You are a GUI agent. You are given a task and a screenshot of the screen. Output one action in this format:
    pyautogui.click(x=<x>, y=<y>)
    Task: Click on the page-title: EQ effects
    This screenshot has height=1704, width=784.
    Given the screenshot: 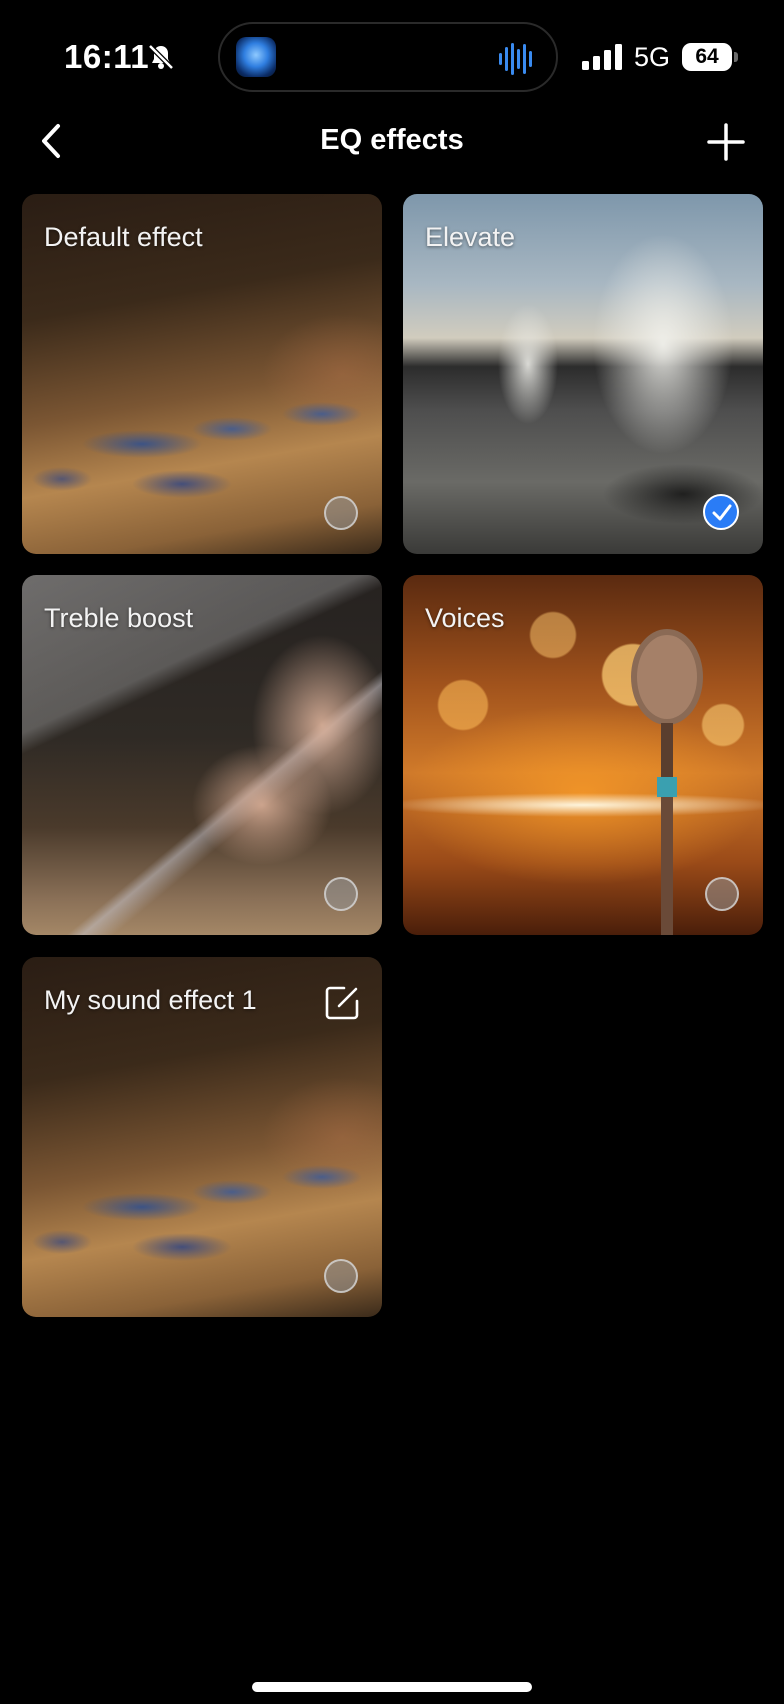 What is the action you would take?
    pyautogui.click(x=392, y=140)
    